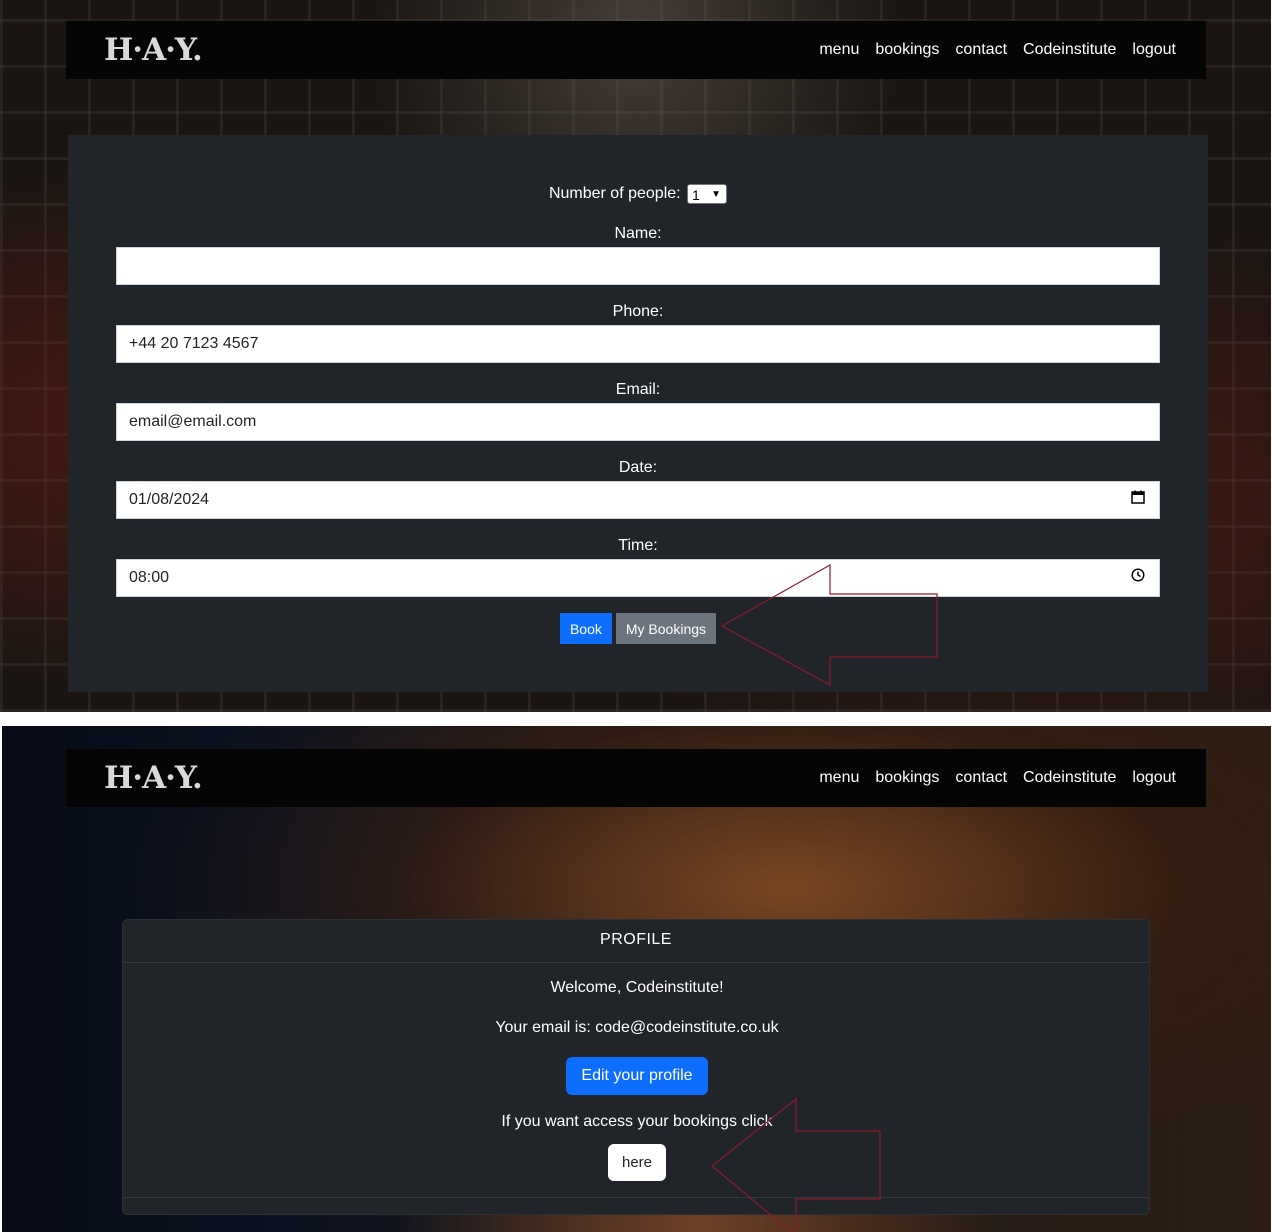 Image resolution: width=1272 pixels, height=1232 pixels. I want to click on clock-icon, so click(1138, 578).